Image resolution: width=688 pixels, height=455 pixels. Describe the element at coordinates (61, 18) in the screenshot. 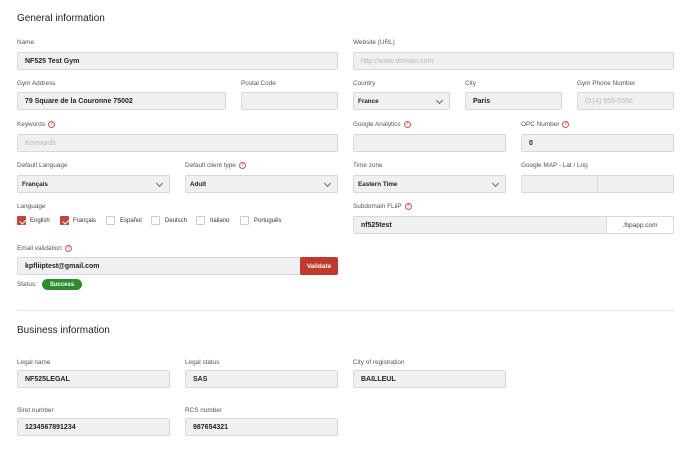

I see `general-information-title: General information` at that location.